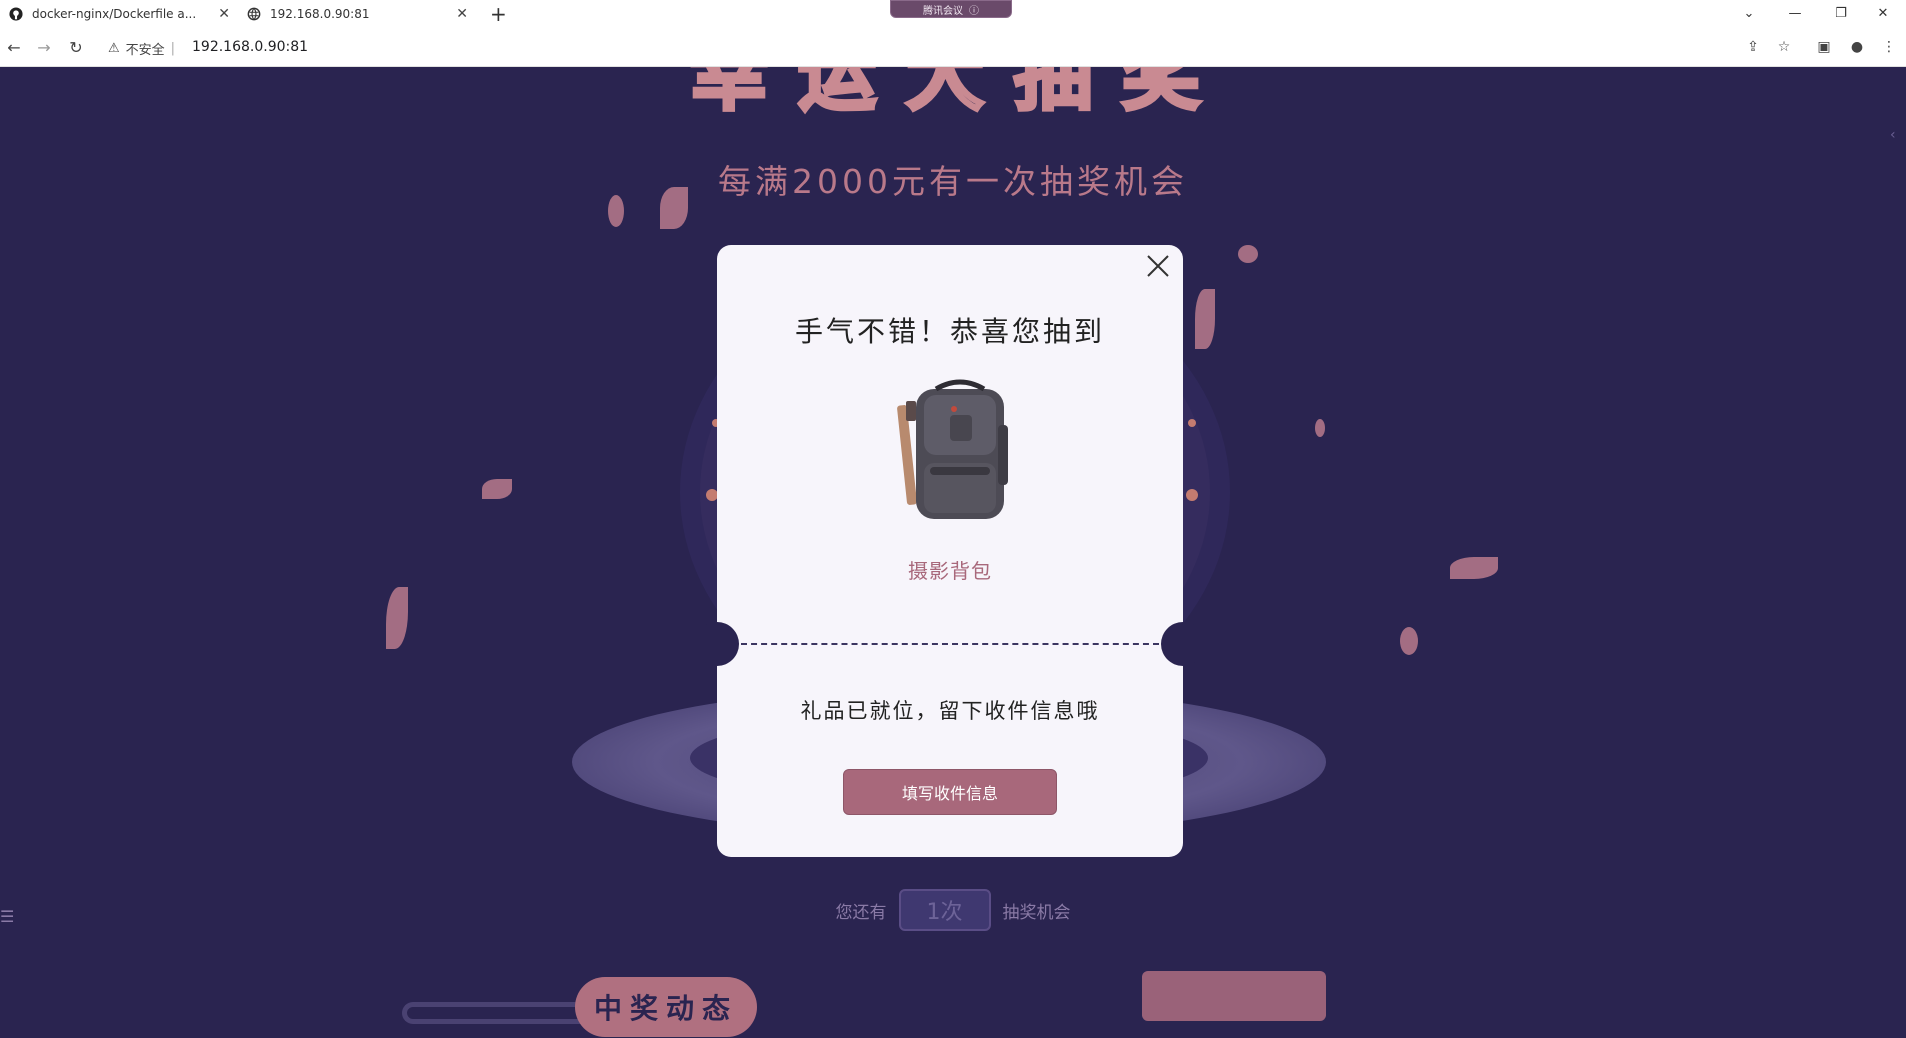 The width and height of the screenshot is (1906, 1038). I want to click on side-panel-icon: ▣, so click(1824, 47).